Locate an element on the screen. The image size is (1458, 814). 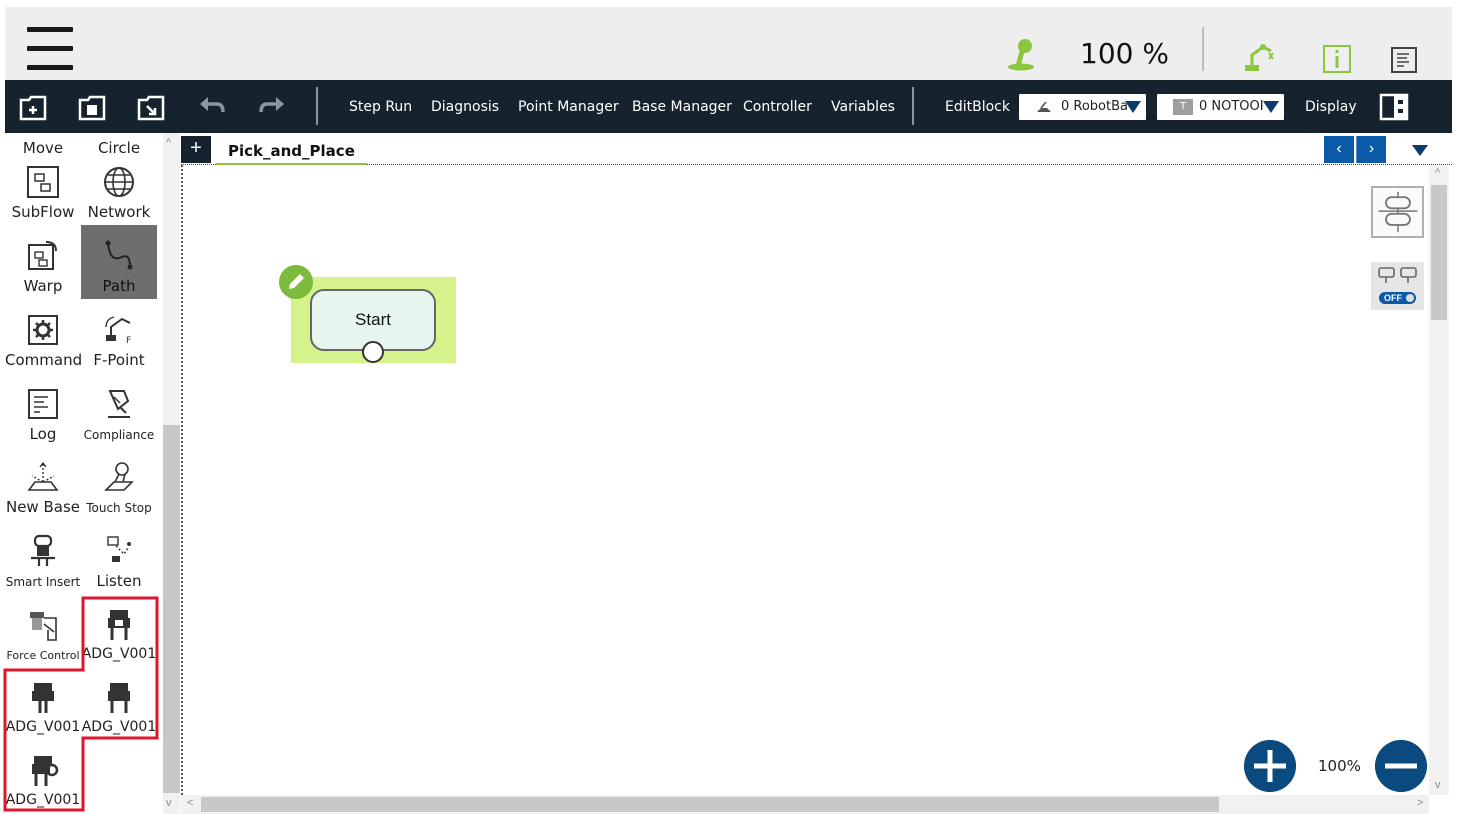
layout-toggle-icon is located at coordinates (1397, 212).